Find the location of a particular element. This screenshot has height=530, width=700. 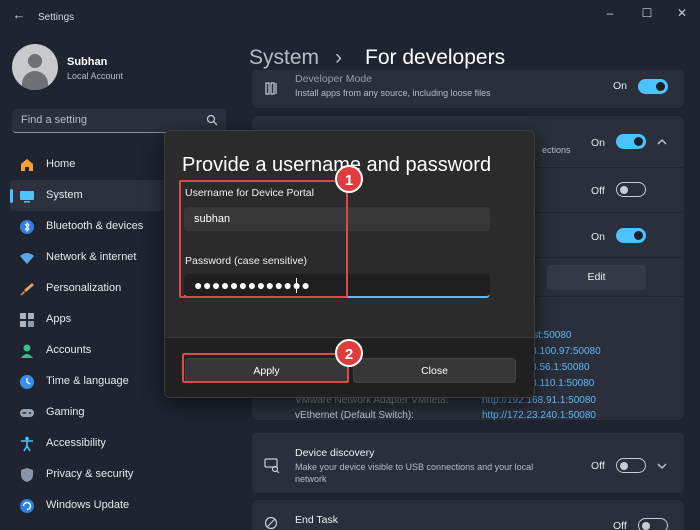

maximize-button: ☐ is located at coordinates (647, 13).